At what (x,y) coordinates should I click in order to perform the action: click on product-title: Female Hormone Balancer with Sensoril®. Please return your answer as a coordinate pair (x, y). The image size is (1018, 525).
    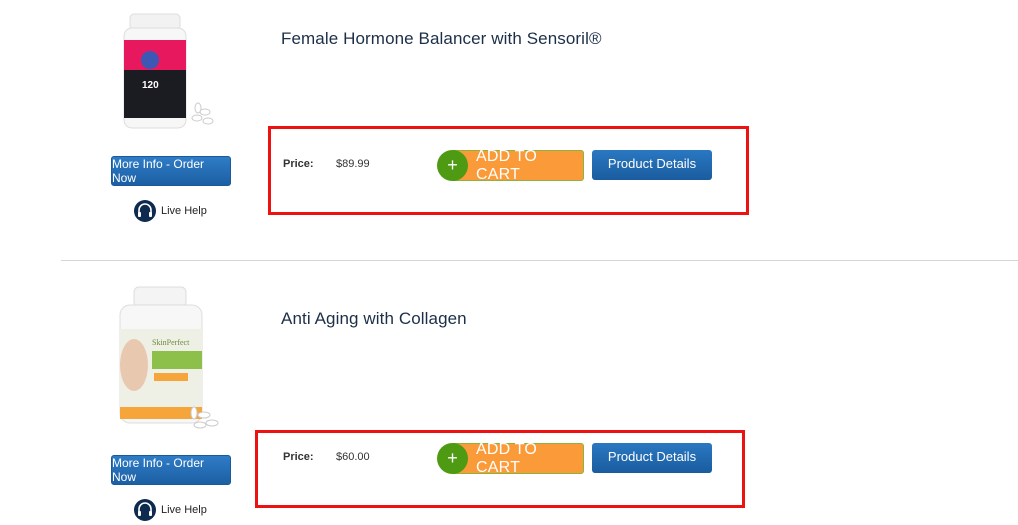
    Looking at the image, I should click on (441, 39).